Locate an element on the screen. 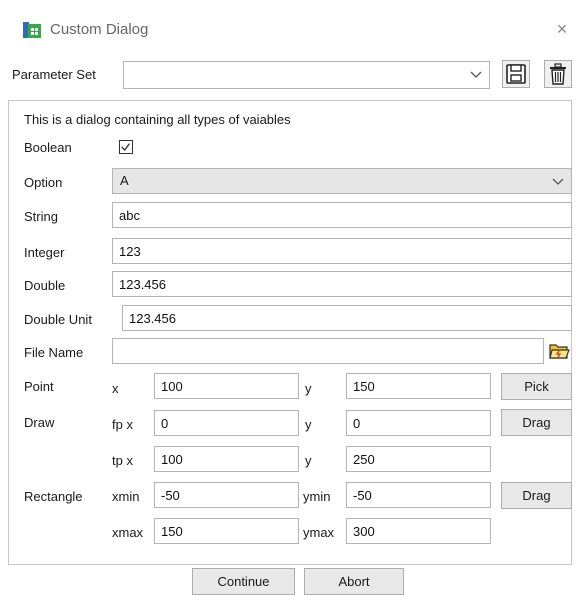 This screenshot has height=600, width=576. abort-button: Abort is located at coordinates (354, 581).